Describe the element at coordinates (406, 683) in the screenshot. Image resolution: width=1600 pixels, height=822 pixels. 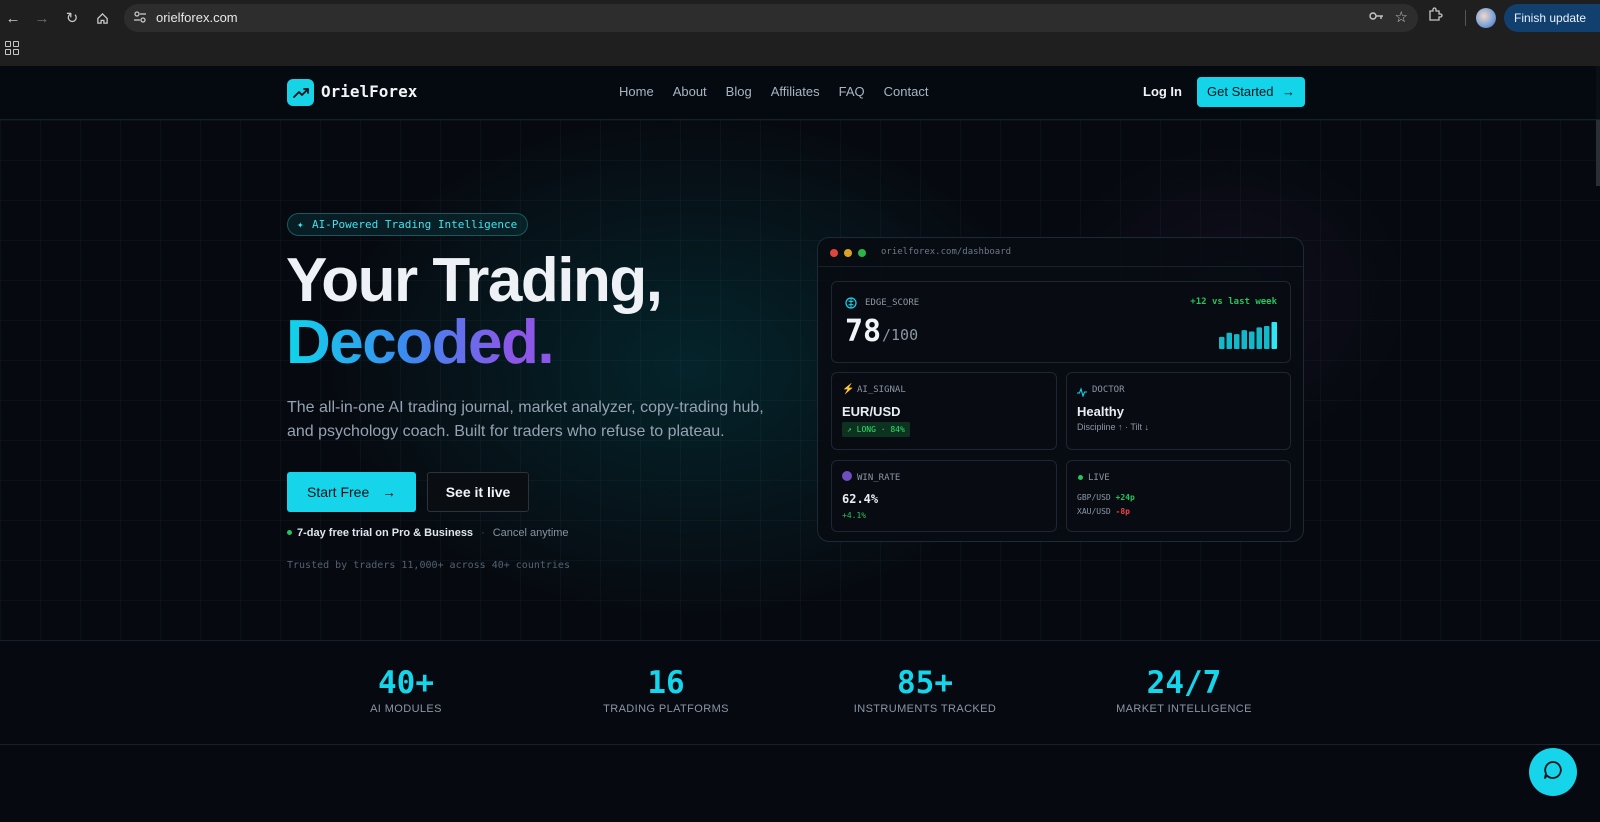
I see `stat-value: 40+` at that location.